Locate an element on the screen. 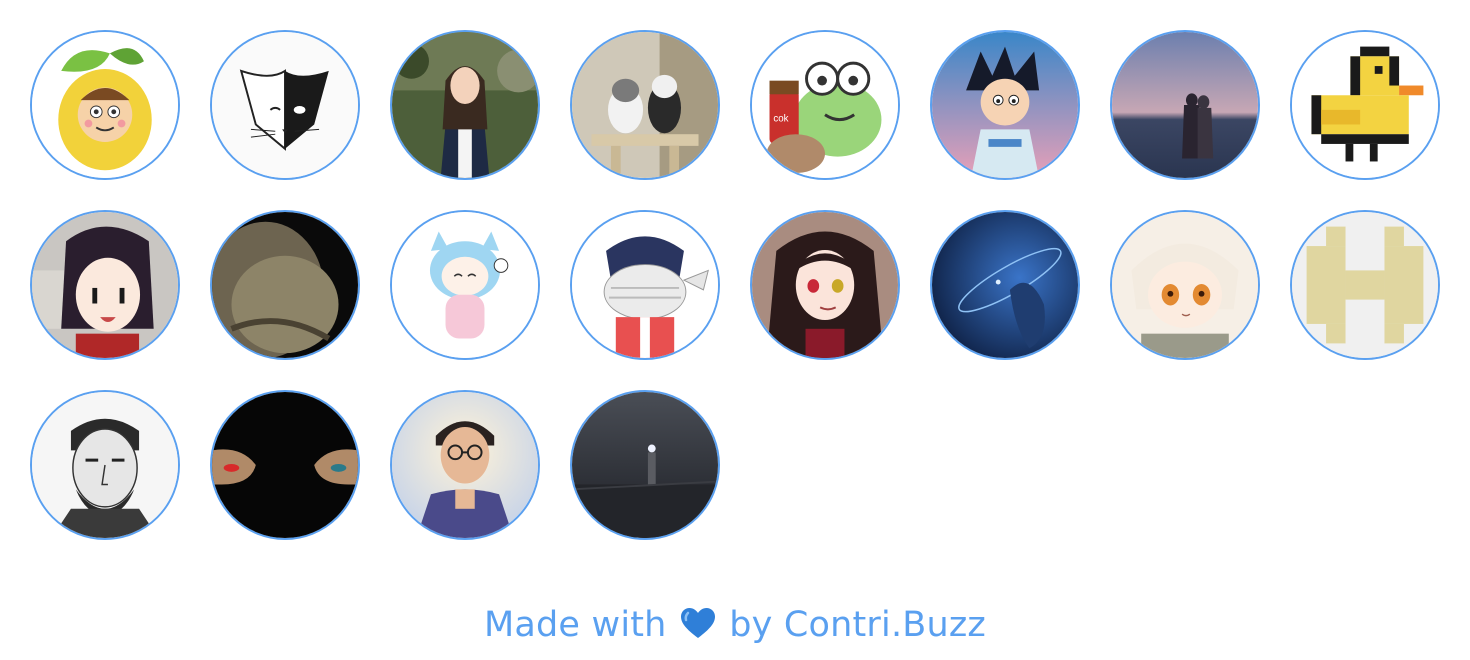  glasses-man-avatar is located at coordinates (465, 465).